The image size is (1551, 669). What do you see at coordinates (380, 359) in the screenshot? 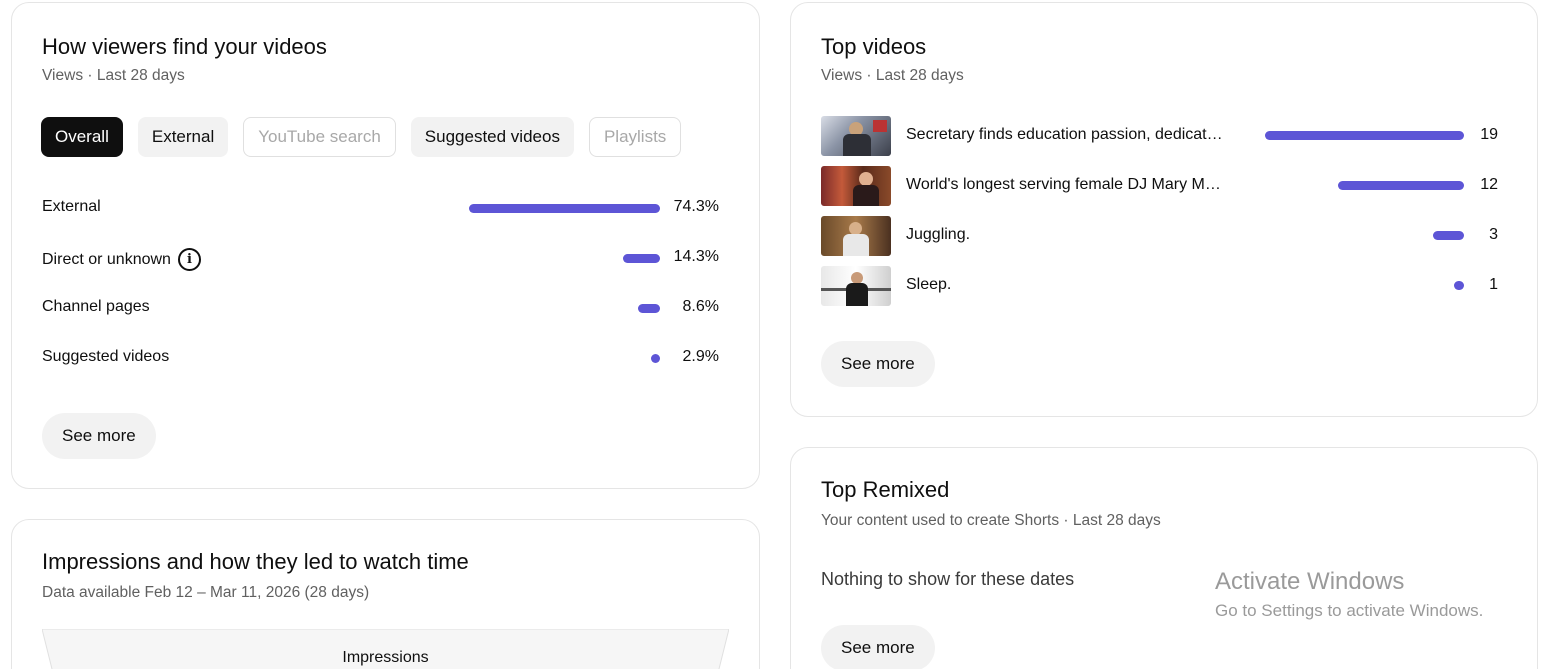
I see `traffic-row: Suggested videos 2.9%` at bounding box center [380, 359].